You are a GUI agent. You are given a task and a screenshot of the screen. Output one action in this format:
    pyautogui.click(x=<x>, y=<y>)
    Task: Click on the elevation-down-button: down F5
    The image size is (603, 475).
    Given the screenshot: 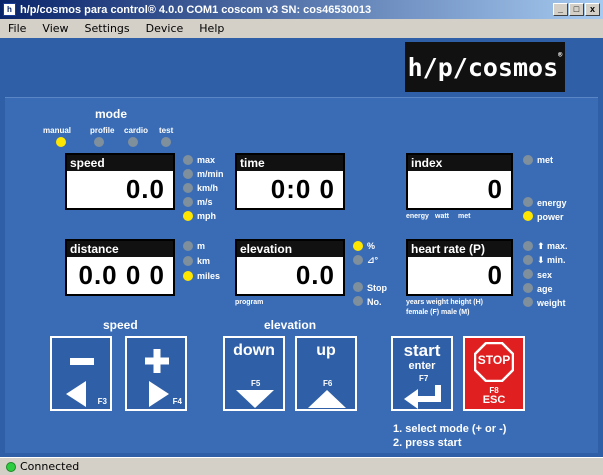 What is the action you would take?
    pyautogui.click(x=254, y=373)
    